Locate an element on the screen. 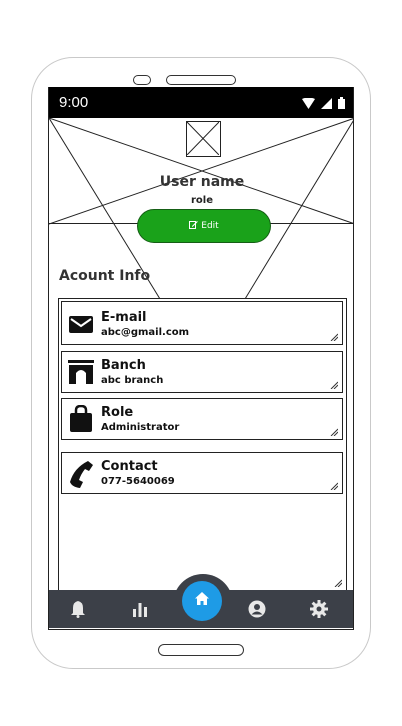 This screenshot has width=402, height=726. role-label: Role is located at coordinates (117, 412).